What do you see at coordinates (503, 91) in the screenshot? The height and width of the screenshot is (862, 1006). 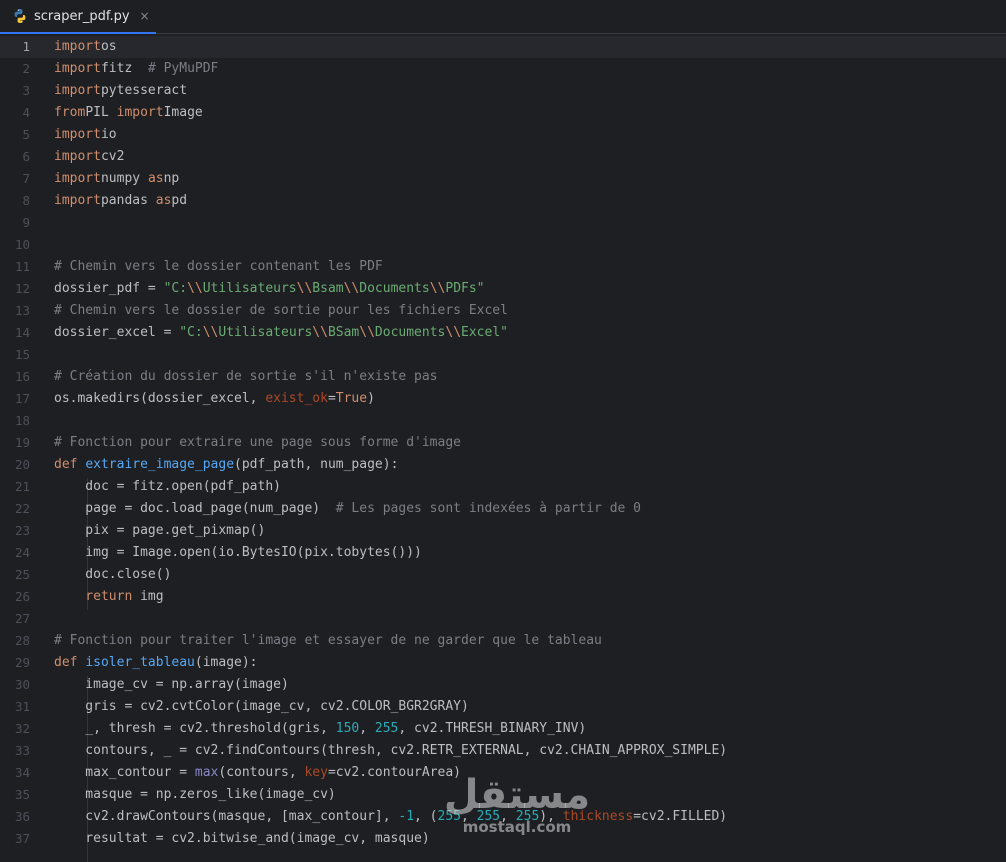 I see `code-line: 3 importpytesseract` at bounding box center [503, 91].